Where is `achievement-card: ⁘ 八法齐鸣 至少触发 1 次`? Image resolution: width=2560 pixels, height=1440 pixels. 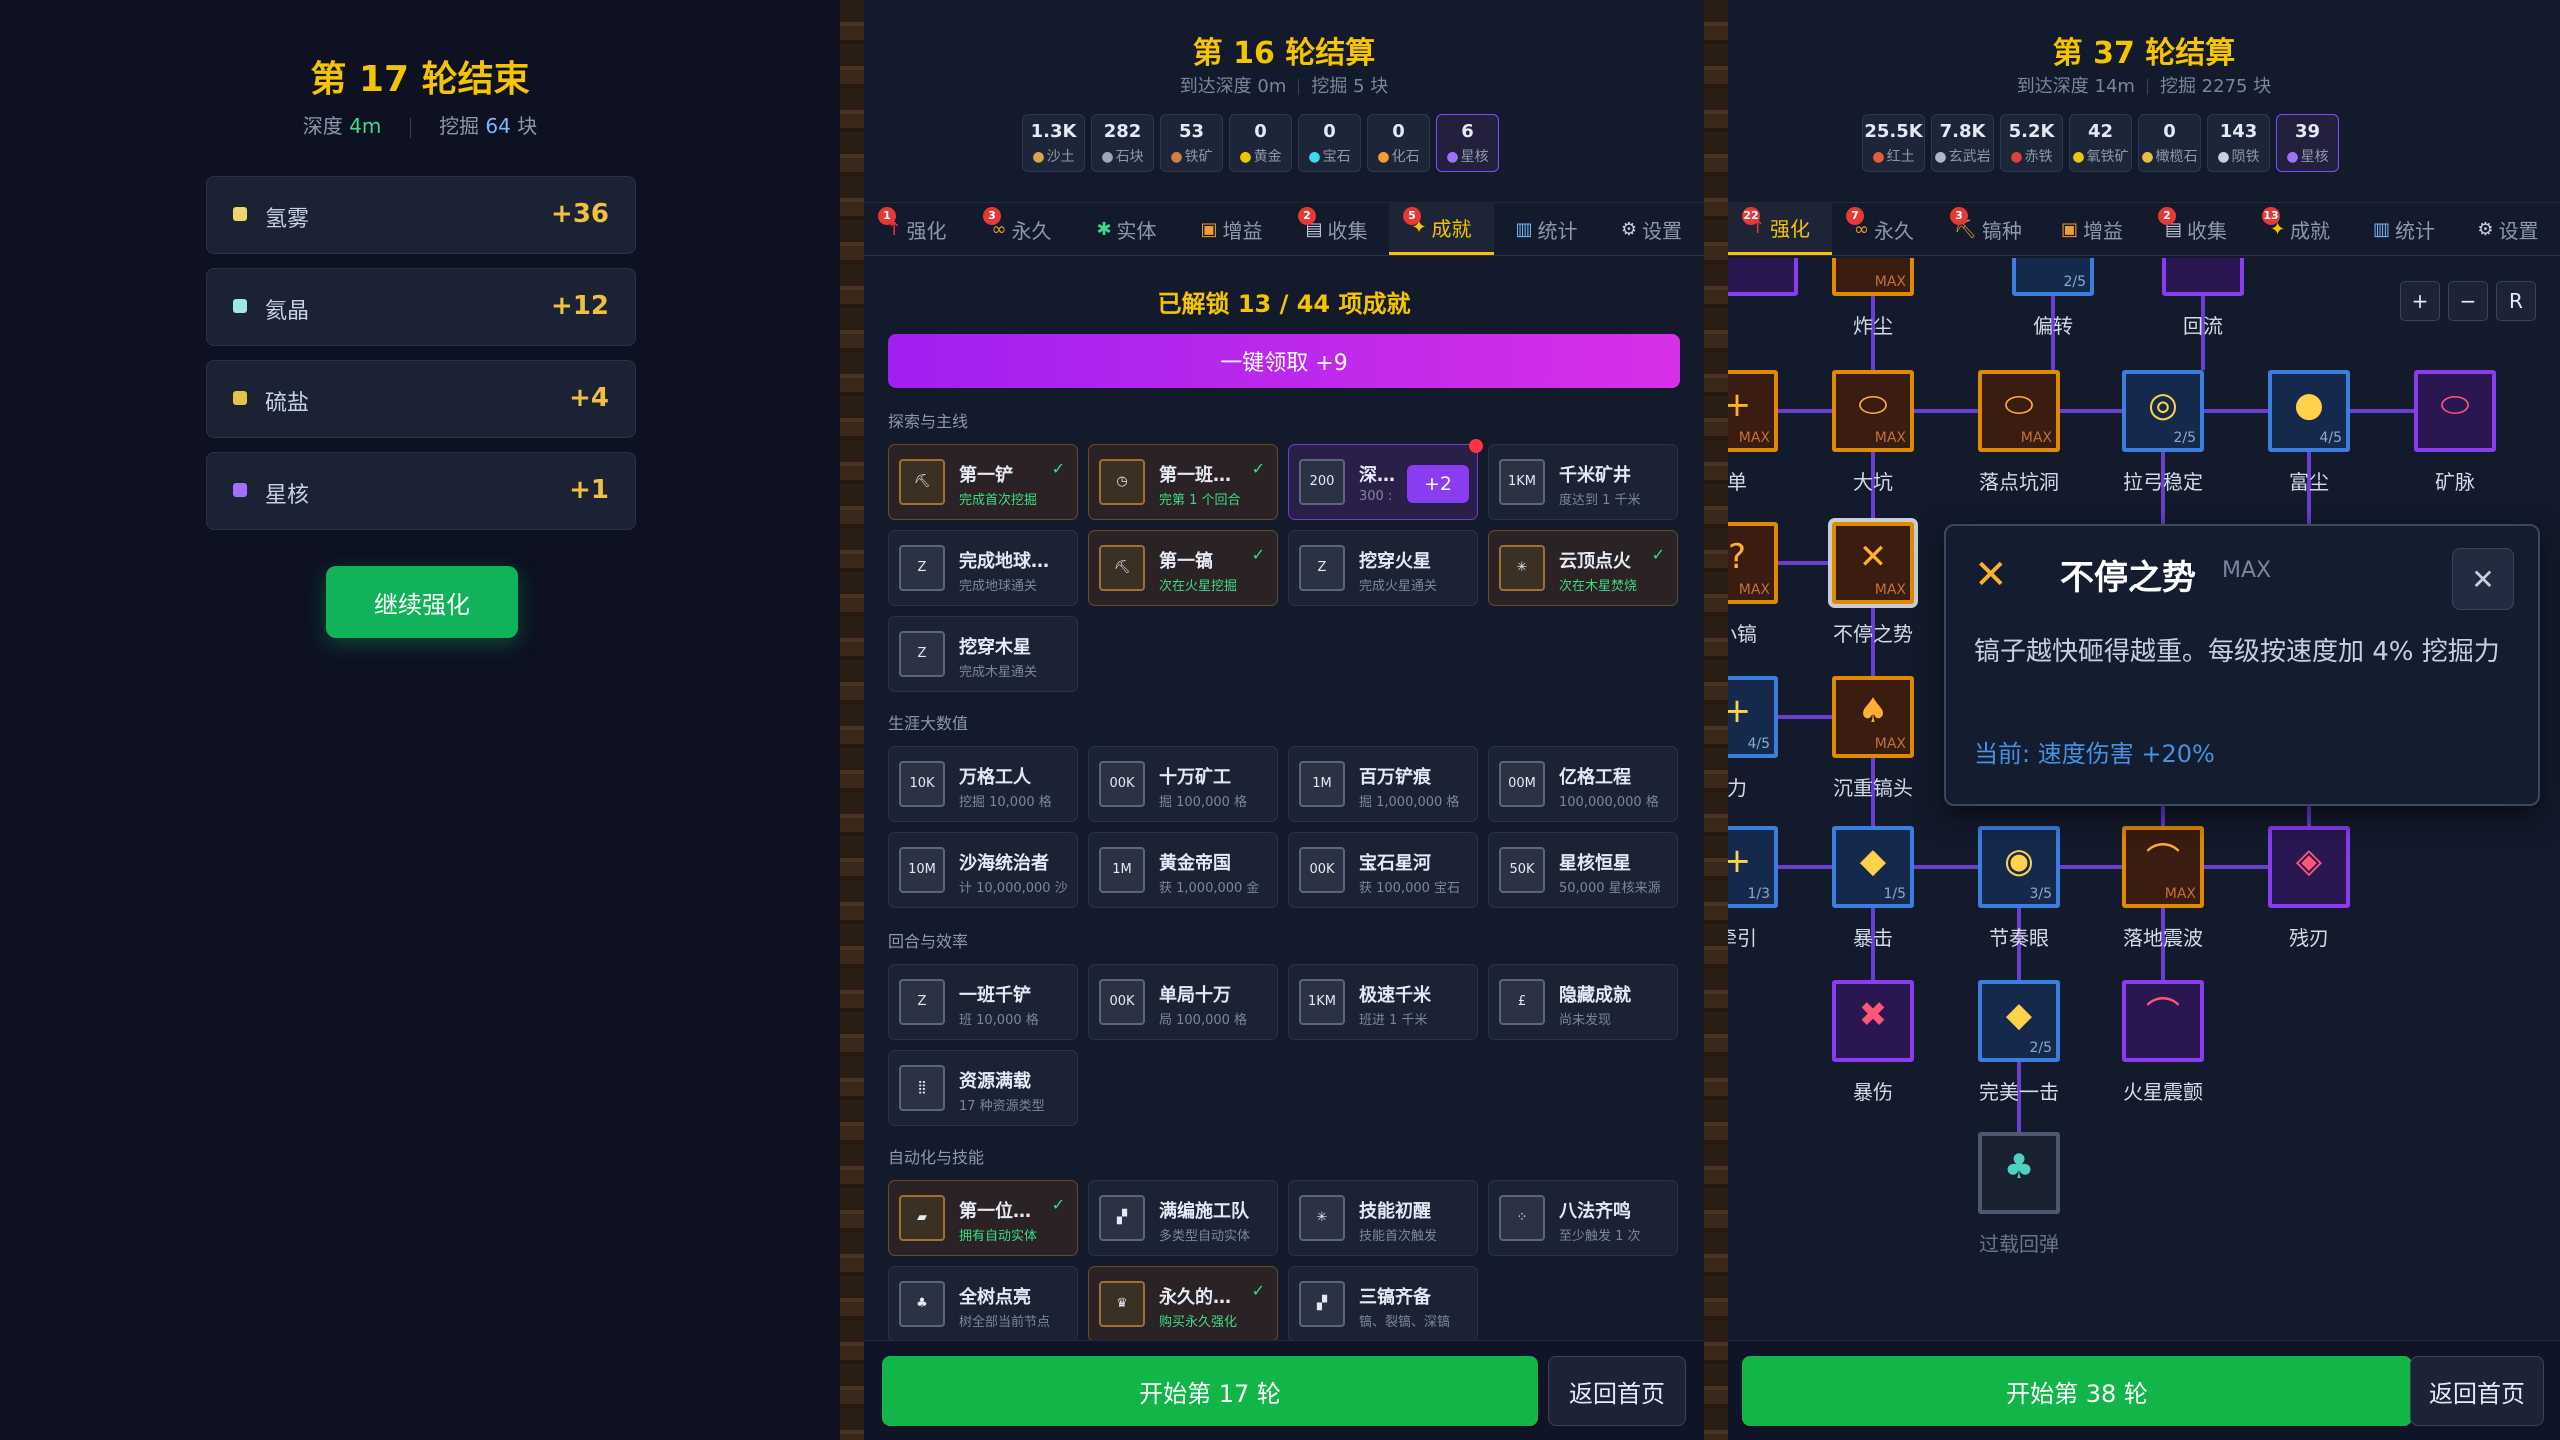
achievement-card: ⁘ 八法齐鸣 至少触发 1 次 is located at coordinates (1583, 1218).